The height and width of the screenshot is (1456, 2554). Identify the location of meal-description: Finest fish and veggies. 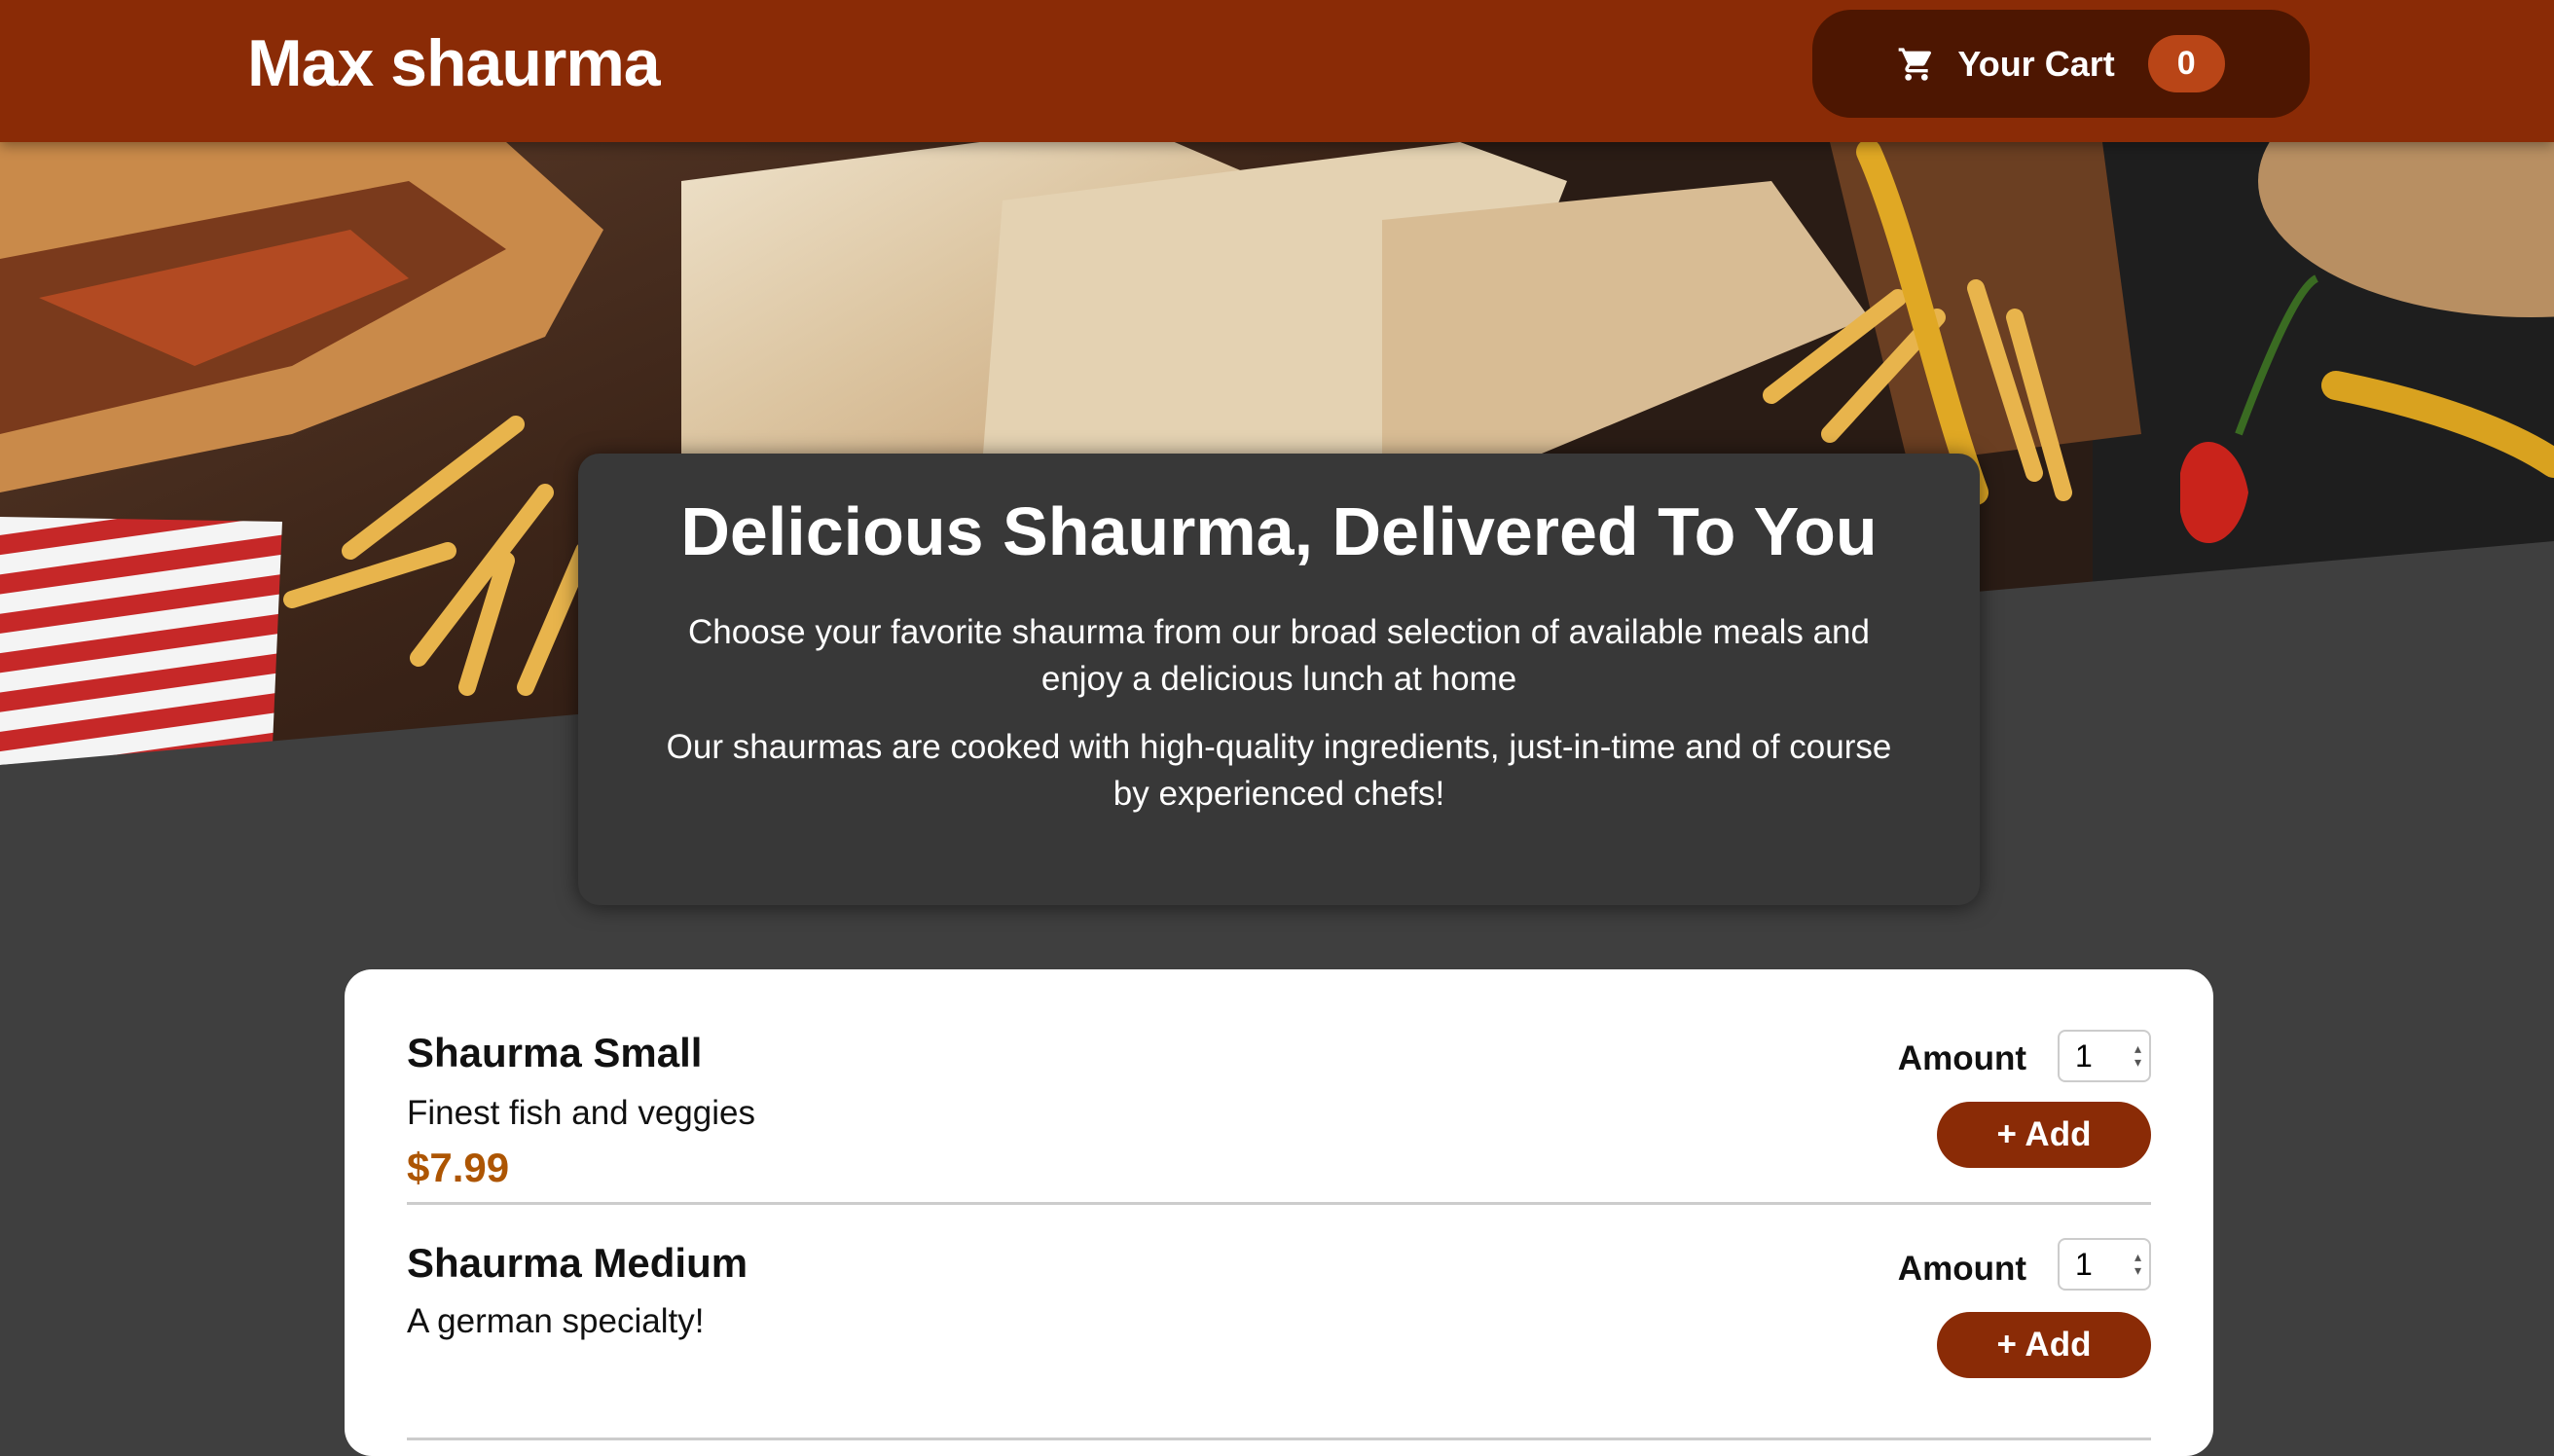
(581, 1113).